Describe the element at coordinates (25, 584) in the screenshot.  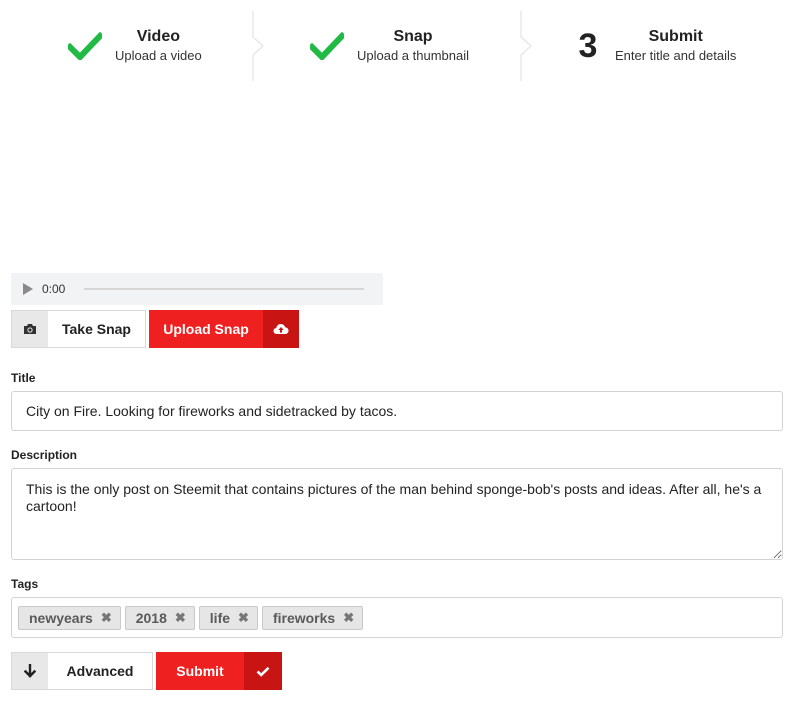
I see `tags-label: Tags` at that location.